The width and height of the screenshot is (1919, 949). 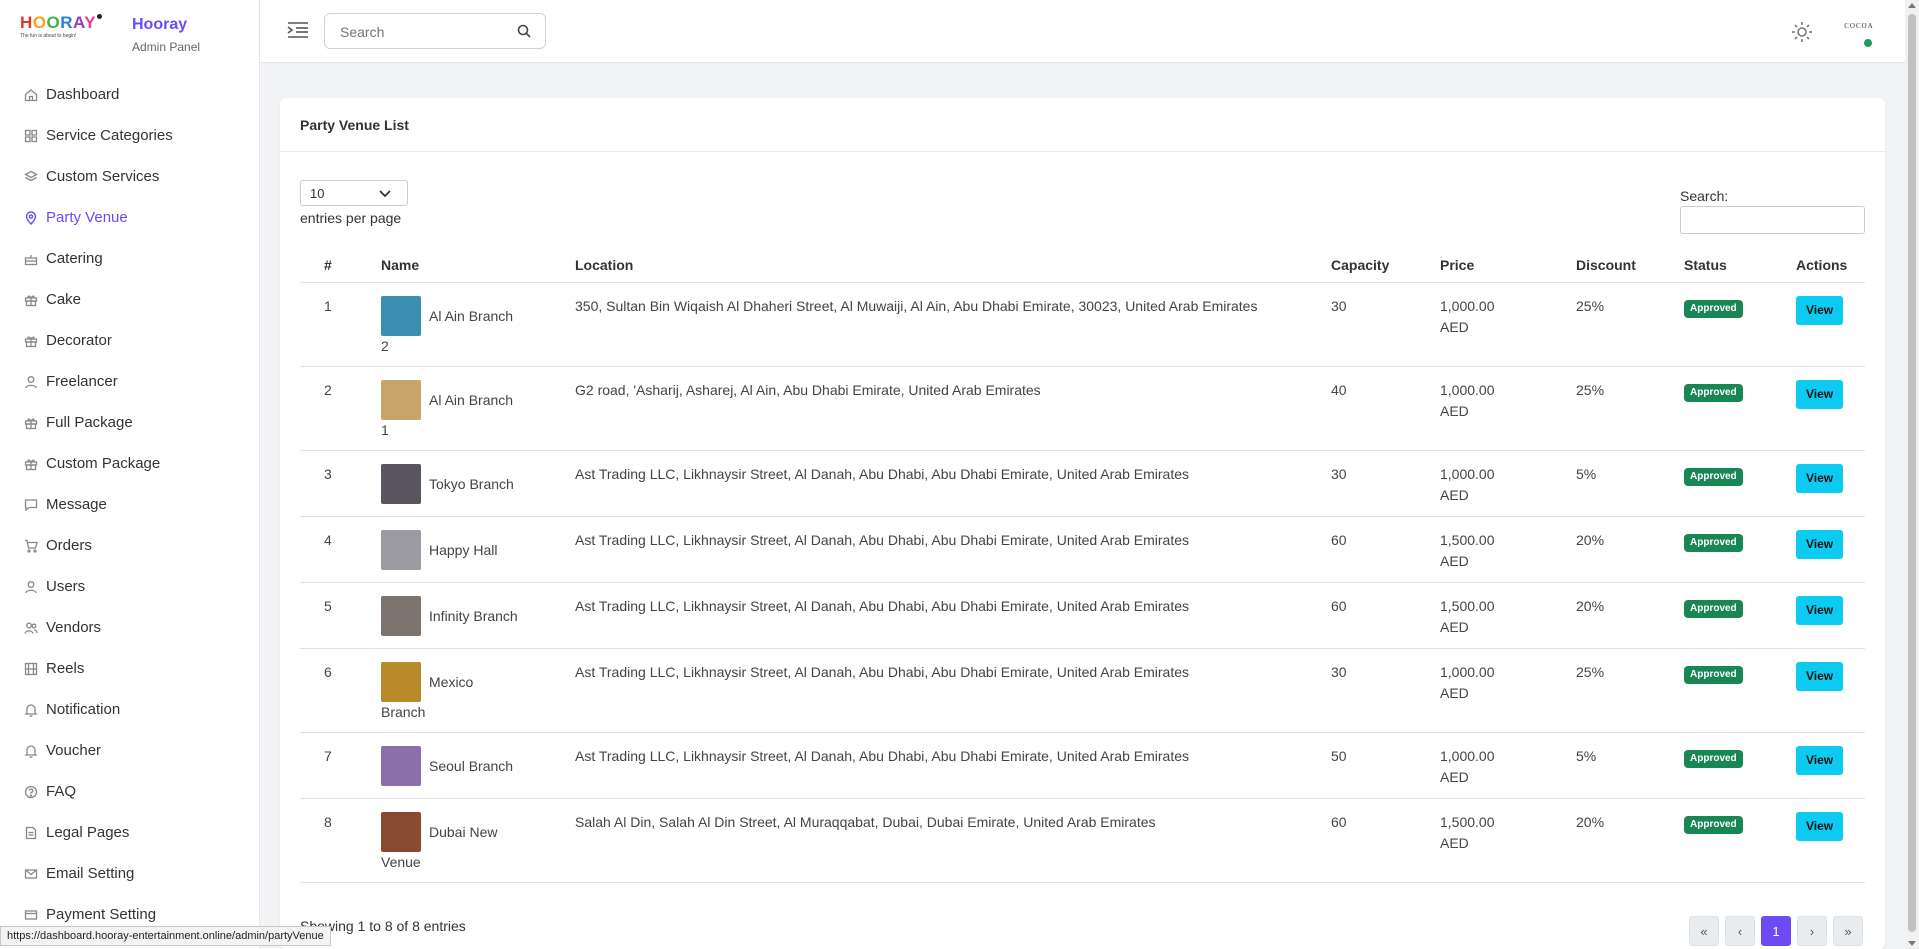 What do you see at coordinates (129, 668) in the screenshot?
I see `sidebar-item-reels: Reels` at bounding box center [129, 668].